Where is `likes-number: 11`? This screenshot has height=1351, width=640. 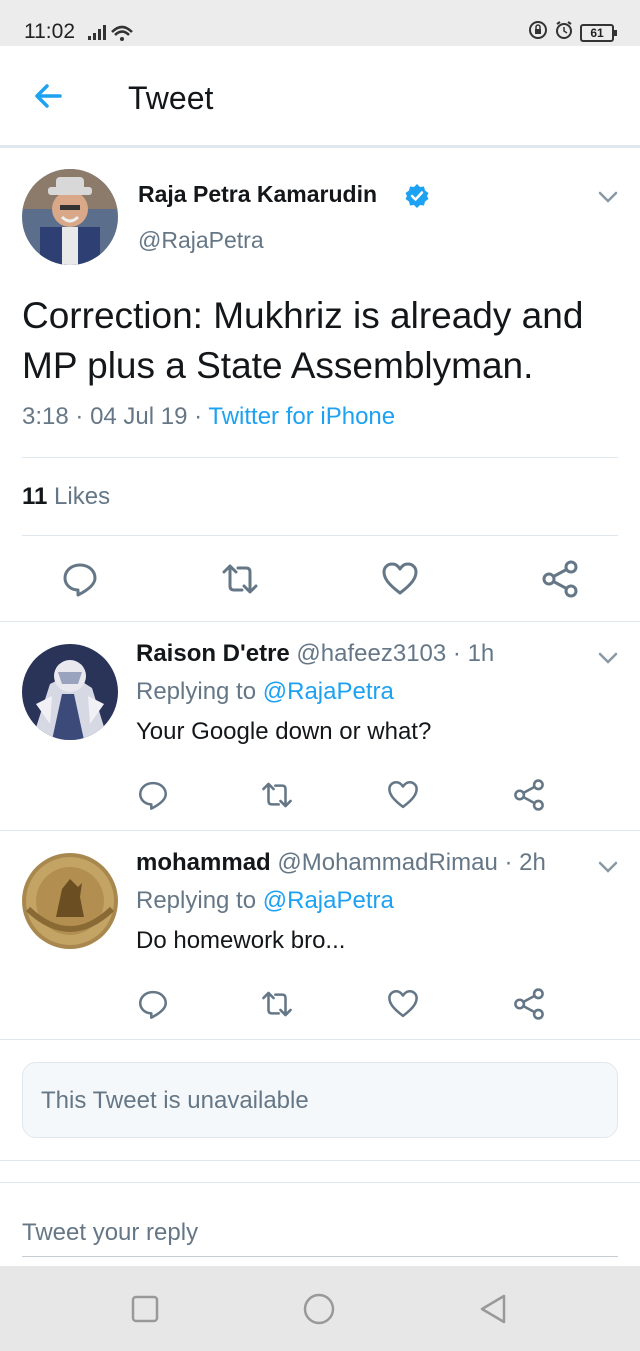 likes-number: 11 is located at coordinates (35, 496).